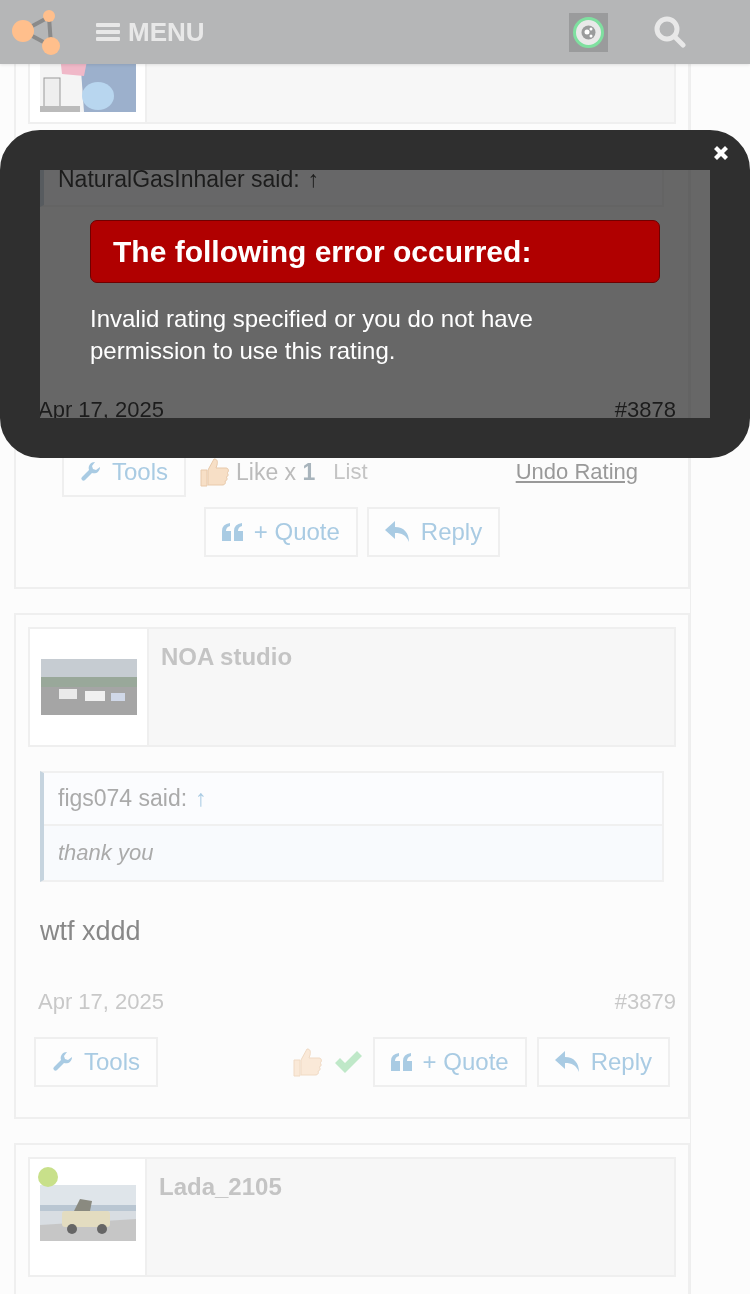 The height and width of the screenshot is (1294, 750). Describe the element at coordinates (588, 32) in the screenshot. I see `avatar-icon` at that location.